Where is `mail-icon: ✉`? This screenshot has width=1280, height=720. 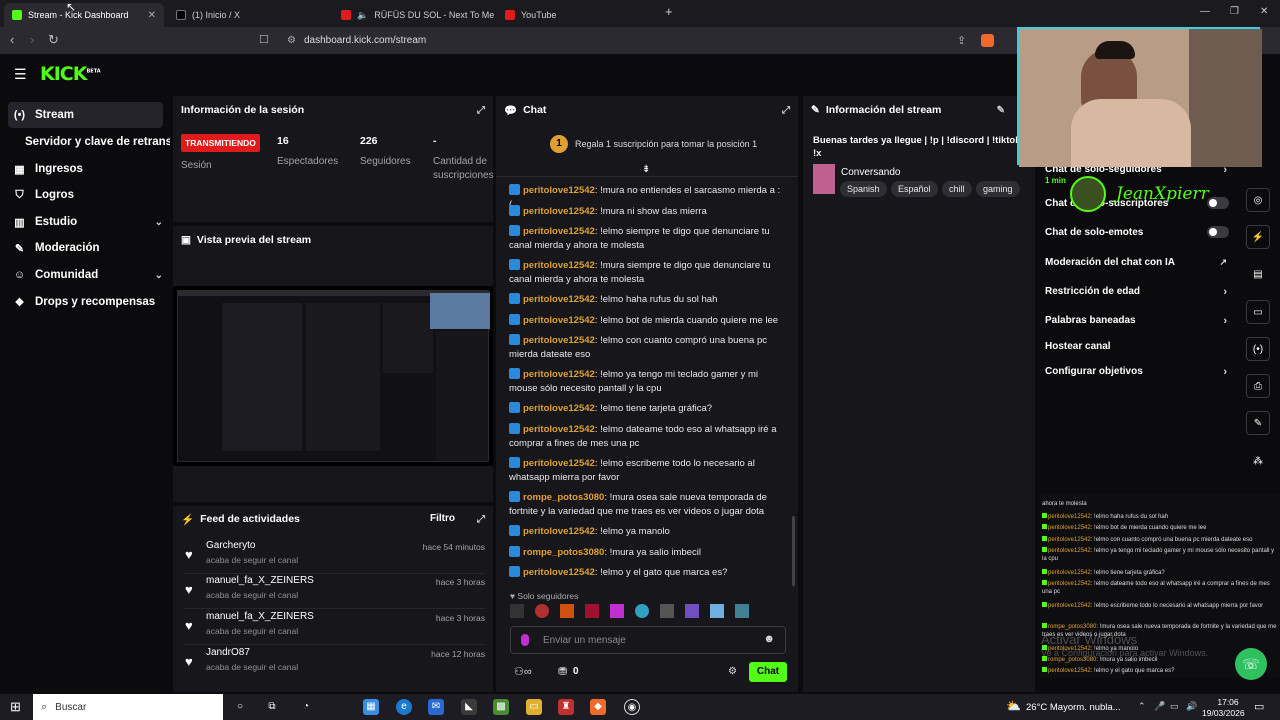
mail-icon: ✉ is located at coordinates (436, 707).